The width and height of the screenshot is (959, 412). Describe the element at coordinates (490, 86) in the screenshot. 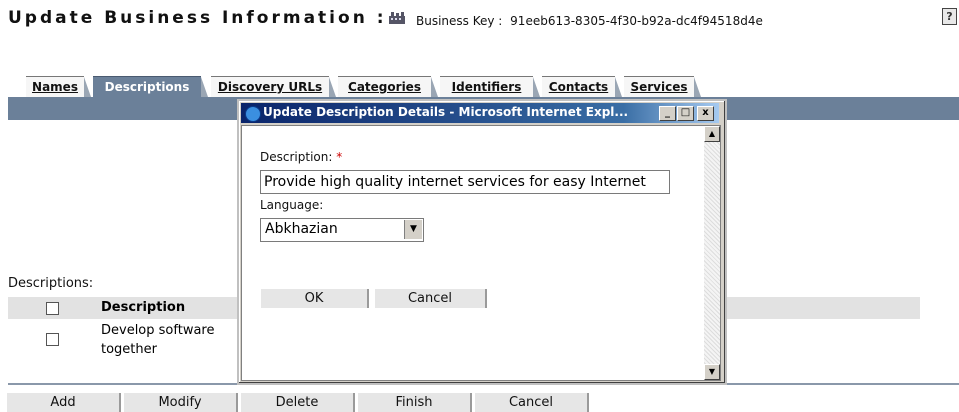

I see `tab-identifiers: Identifiers` at that location.